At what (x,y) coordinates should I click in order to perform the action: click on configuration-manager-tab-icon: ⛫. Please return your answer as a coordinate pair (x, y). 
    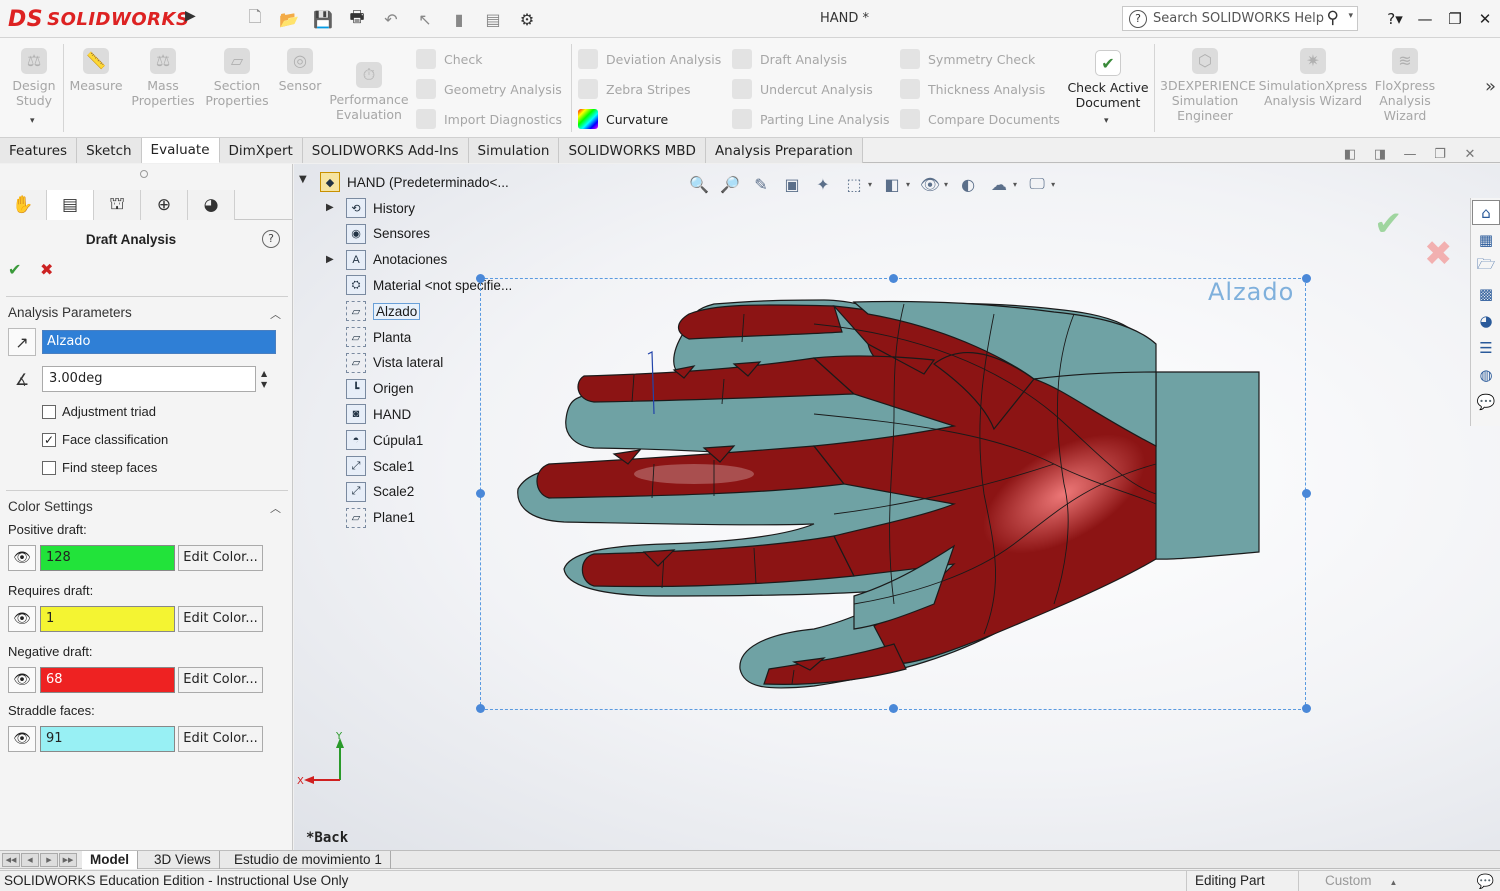
    Looking at the image, I should click on (117, 205).